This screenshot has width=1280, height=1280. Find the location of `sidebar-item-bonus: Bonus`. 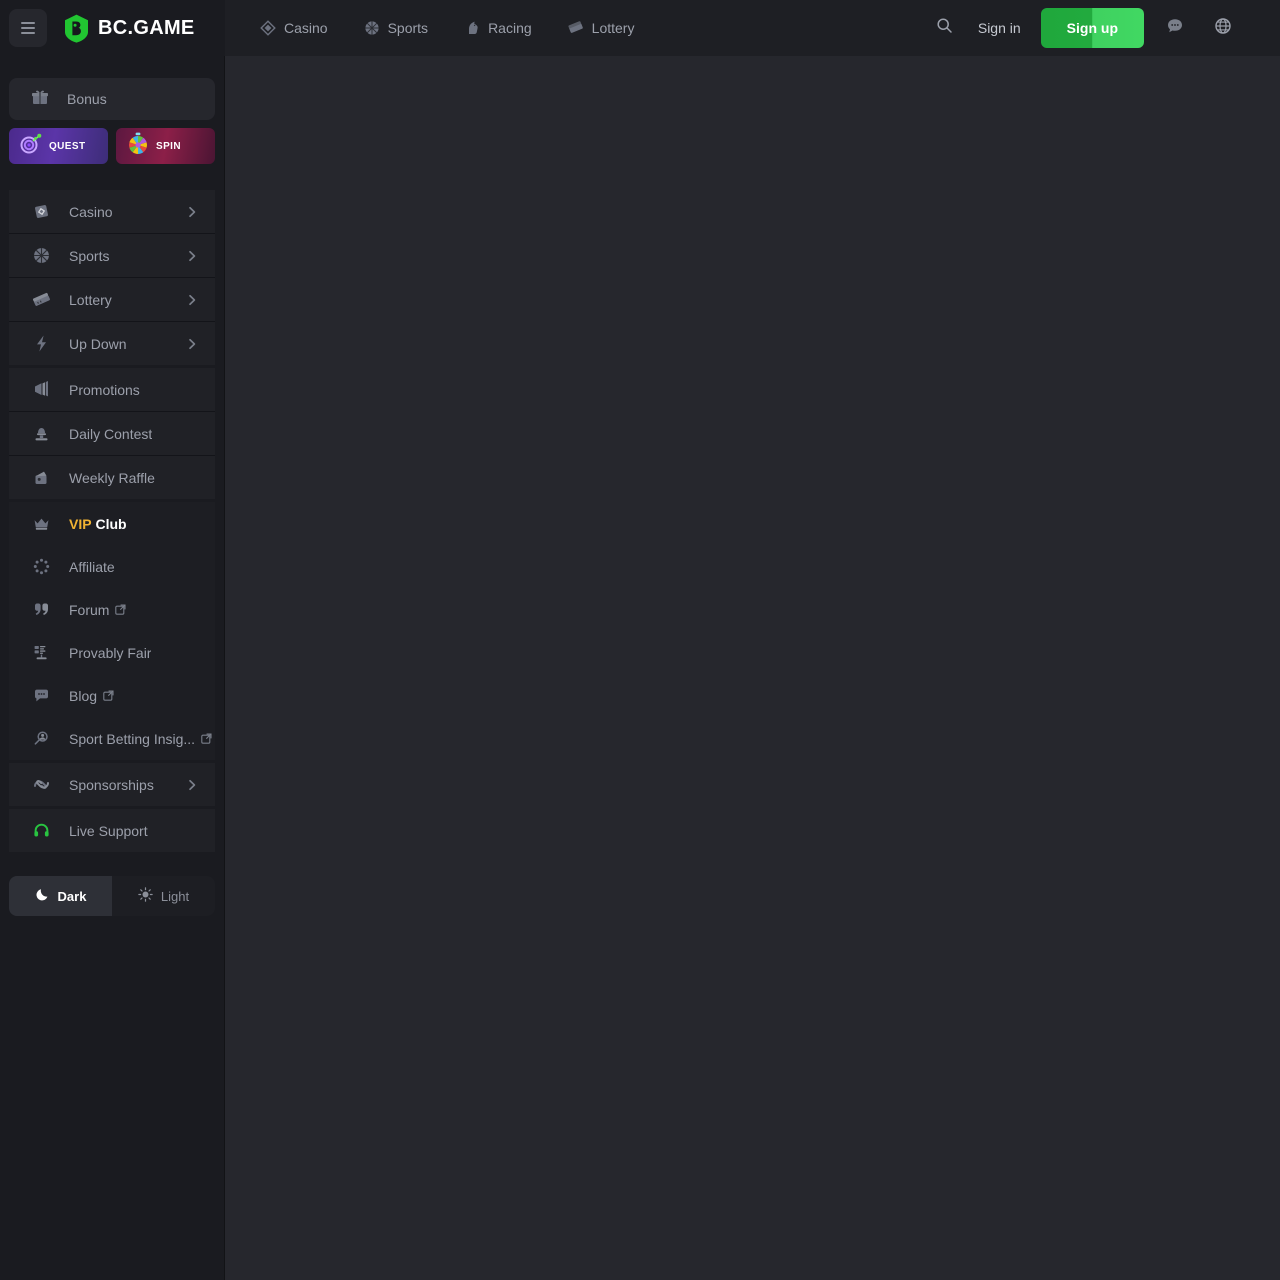

sidebar-item-bonus: Bonus is located at coordinates (112, 99).